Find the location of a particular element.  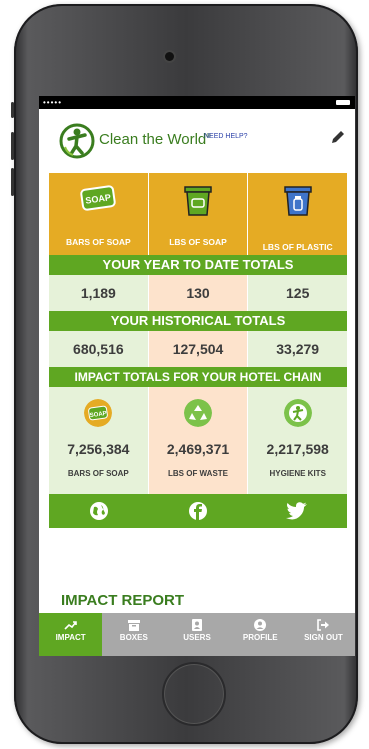

chain-bars-of-soap: SOAP 7,256,384 BARS OF SOAP is located at coordinates (98, 440).